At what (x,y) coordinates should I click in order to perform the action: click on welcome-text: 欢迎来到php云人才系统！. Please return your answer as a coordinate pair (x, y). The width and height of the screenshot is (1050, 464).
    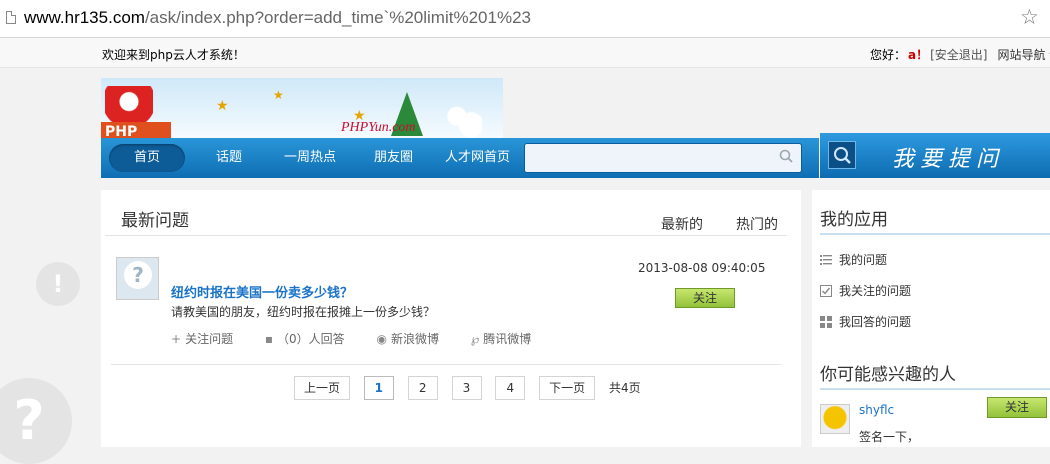
    Looking at the image, I should click on (173, 54).